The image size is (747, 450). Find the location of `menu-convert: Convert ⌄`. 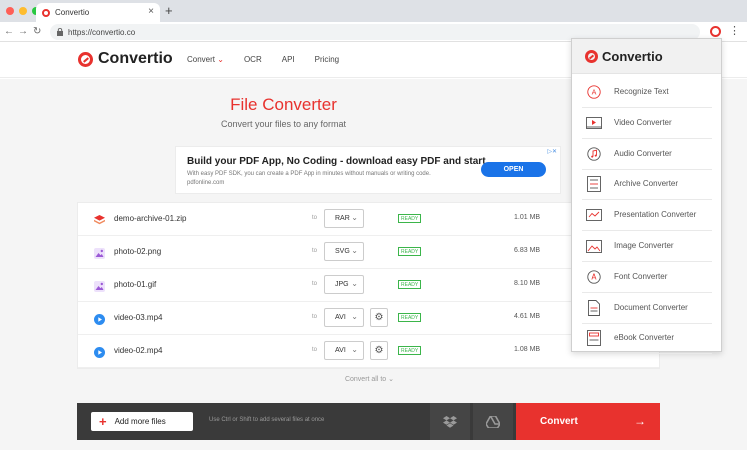

menu-convert: Convert ⌄ is located at coordinates (205, 59).